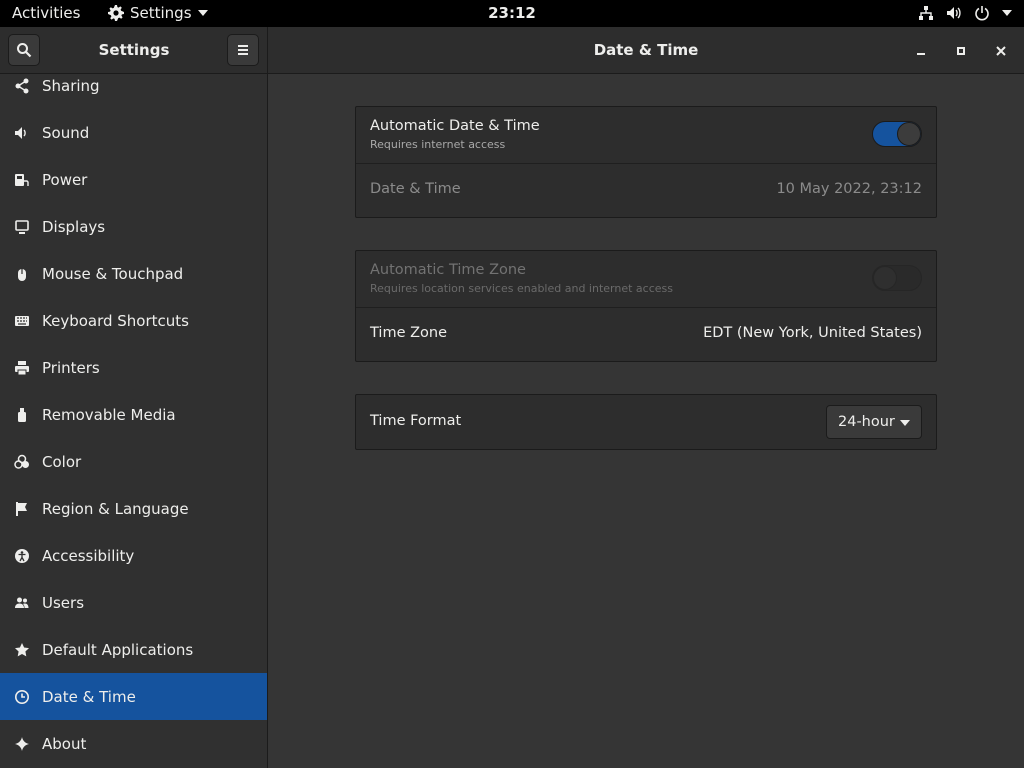  What do you see at coordinates (22, 321) in the screenshot?
I see `keyboard-icon` at bounding box center [22, 321].